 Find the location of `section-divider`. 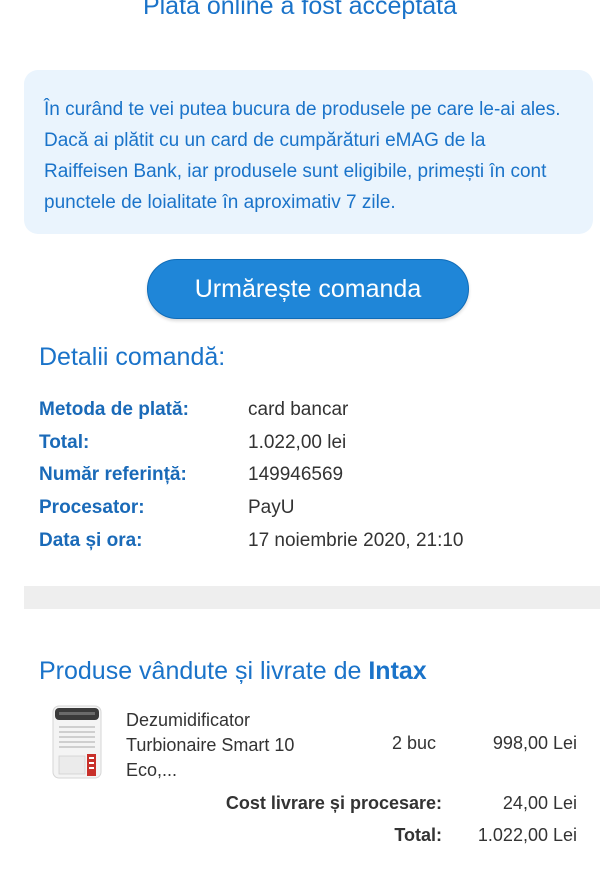

section-divider is located at coordinates (312, 597).